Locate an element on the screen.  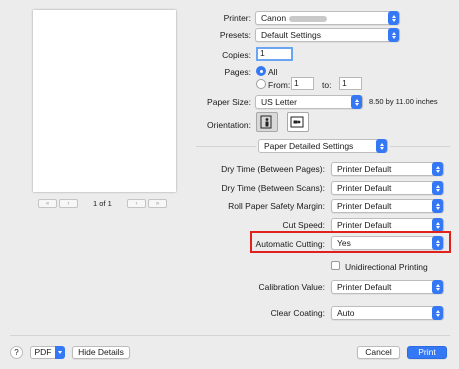
dry-time-scans-popup: Printer Default is located at coordinates (387, 188).